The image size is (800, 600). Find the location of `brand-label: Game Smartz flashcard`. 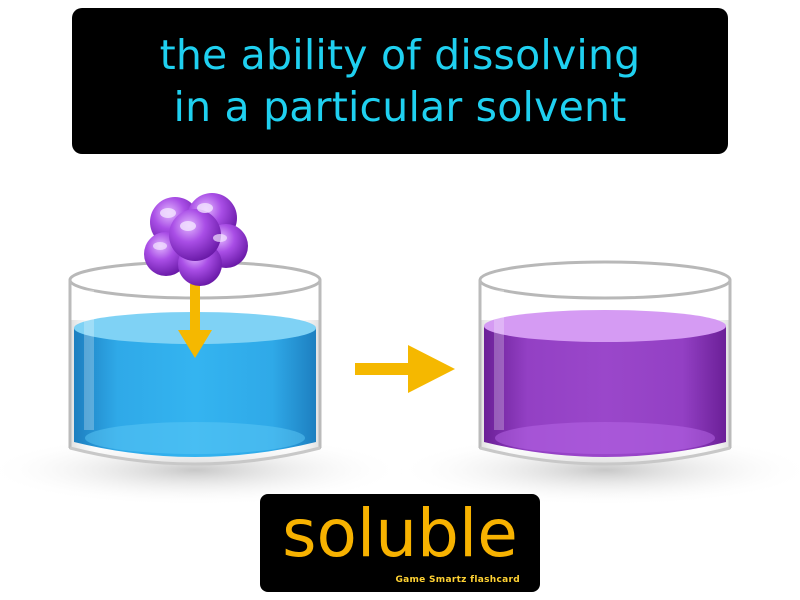

brand-label: Game Smartz flashcard is located at coordinates (457, 580).